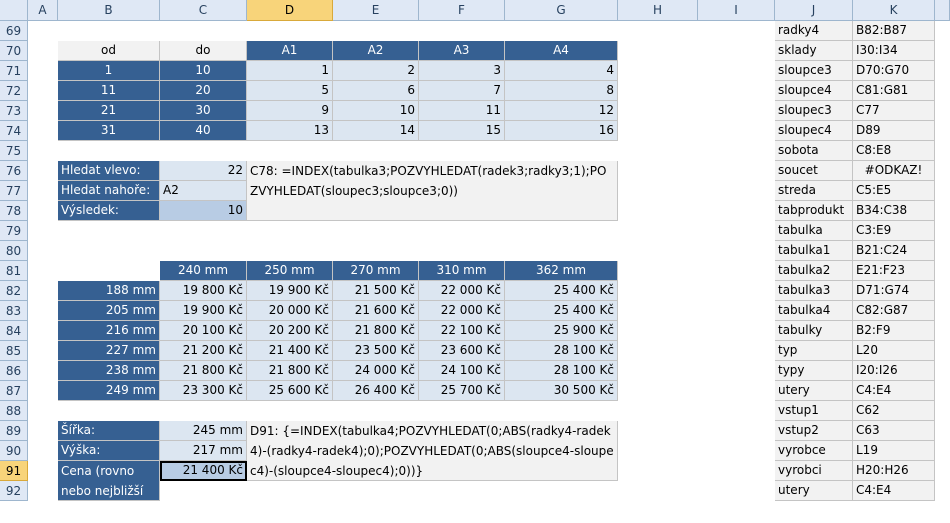  What do you see at coordinates (203, 211) in the screenshot?
I see `lookup1-value: 10` at bounding box center [203, 211].